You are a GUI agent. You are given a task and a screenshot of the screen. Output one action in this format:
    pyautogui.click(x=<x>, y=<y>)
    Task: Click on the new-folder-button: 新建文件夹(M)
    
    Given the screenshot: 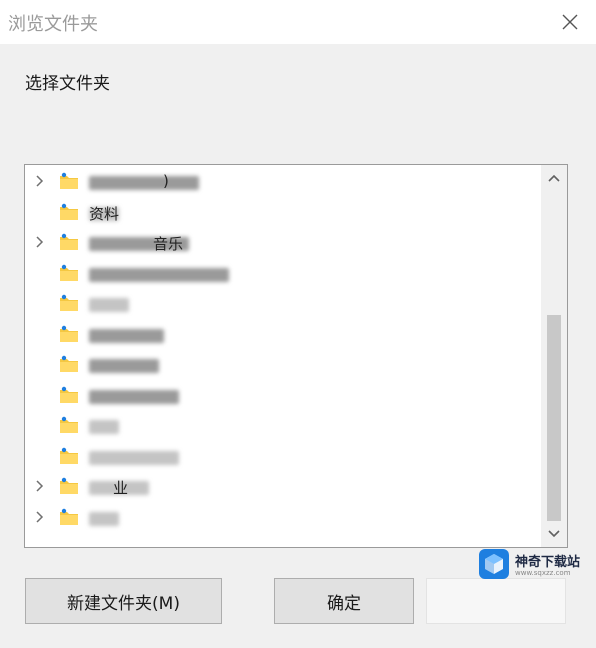 What is the action you would take?
    pyautogui.click(x=123, y=601)
    